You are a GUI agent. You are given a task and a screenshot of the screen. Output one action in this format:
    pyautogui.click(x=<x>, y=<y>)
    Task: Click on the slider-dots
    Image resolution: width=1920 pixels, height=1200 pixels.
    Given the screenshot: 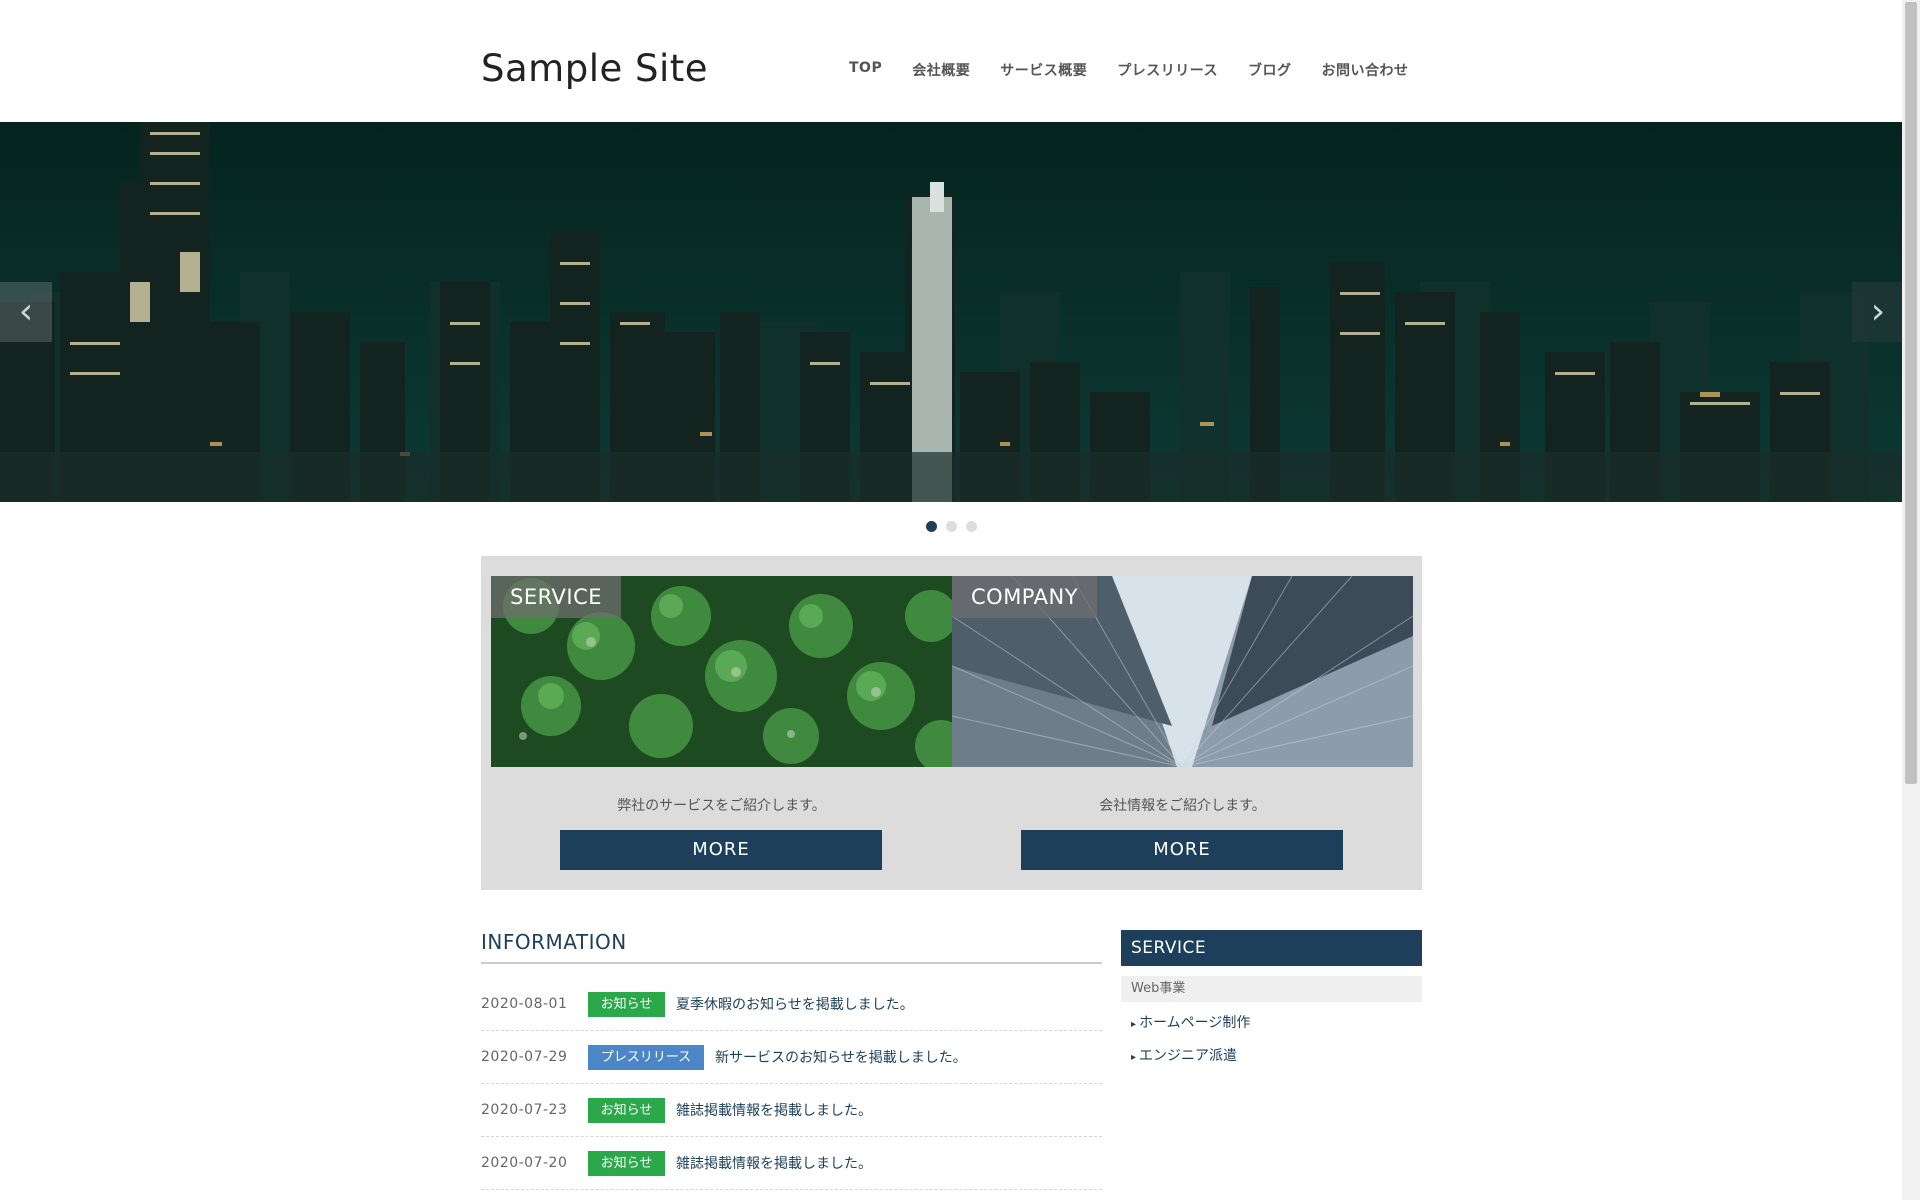 What is the action you would take?
    pyautogui.click(x=951, y=526)
    